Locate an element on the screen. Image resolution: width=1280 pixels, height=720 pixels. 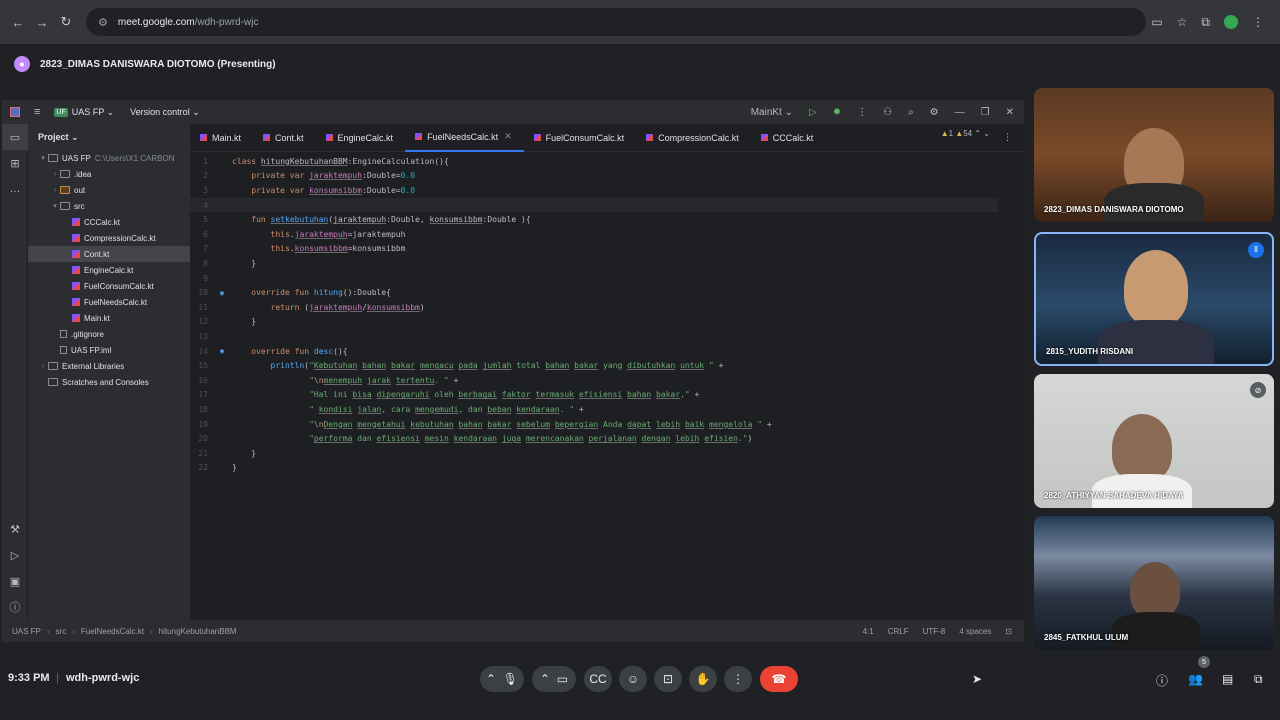
tree-item: › External Libraries is located at coordinates (109, 366).